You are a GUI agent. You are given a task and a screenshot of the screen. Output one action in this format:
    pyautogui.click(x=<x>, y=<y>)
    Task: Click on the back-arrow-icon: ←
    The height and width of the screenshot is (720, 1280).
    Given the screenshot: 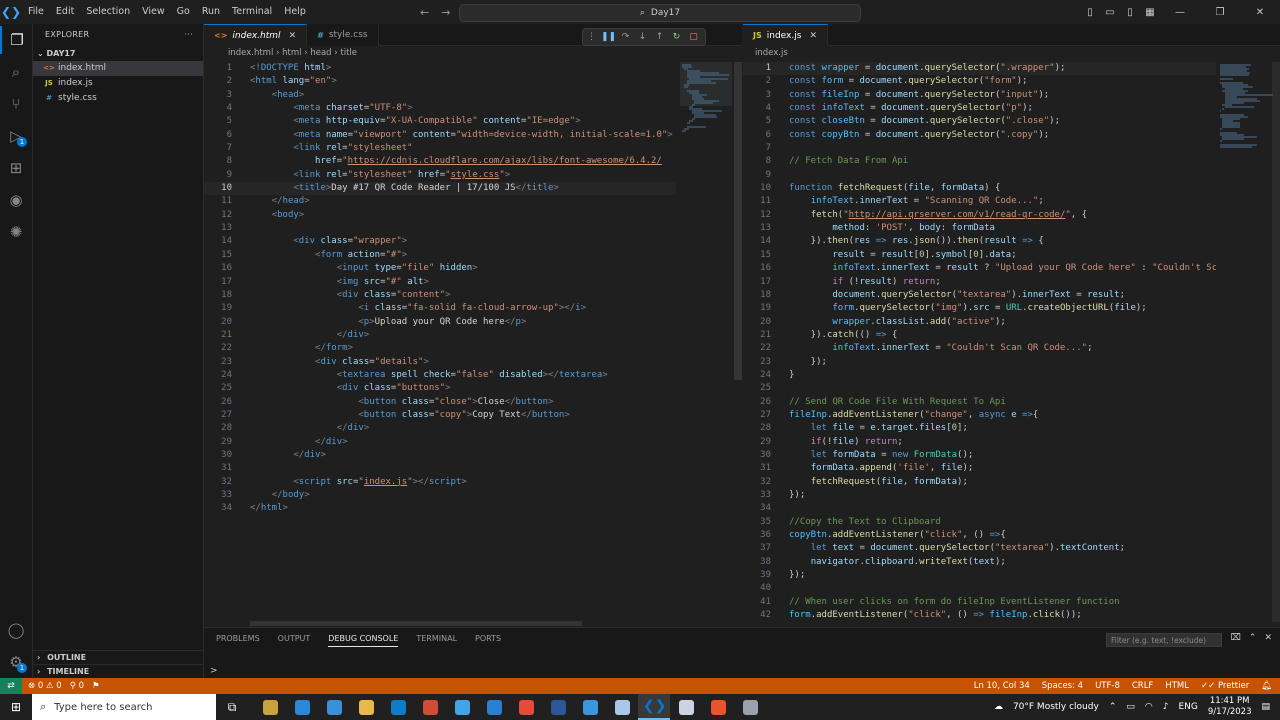 What is the action you would take?
    pyautogui.click(x=424, y=12)
    